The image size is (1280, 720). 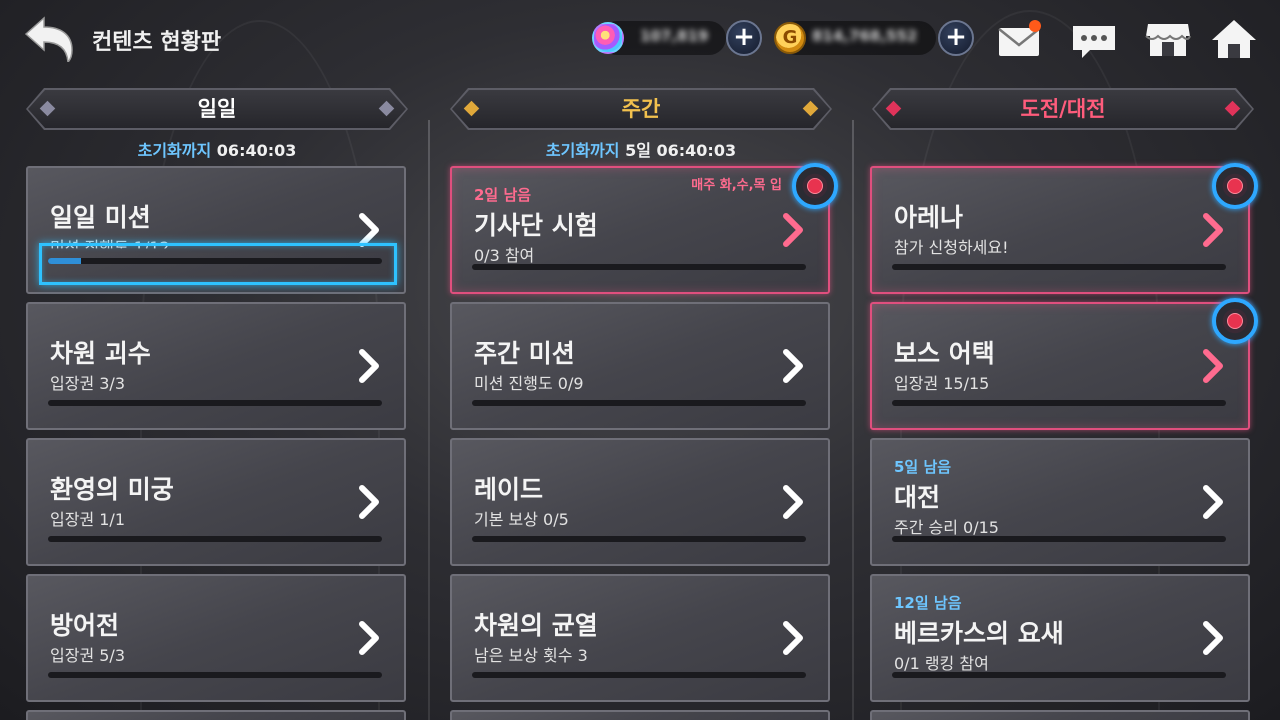 What do you see at coordinates (736, 185) in the screenshot?
I see `schedule-note: 매주 화,수,목 입` at bounding box center [736, 185].